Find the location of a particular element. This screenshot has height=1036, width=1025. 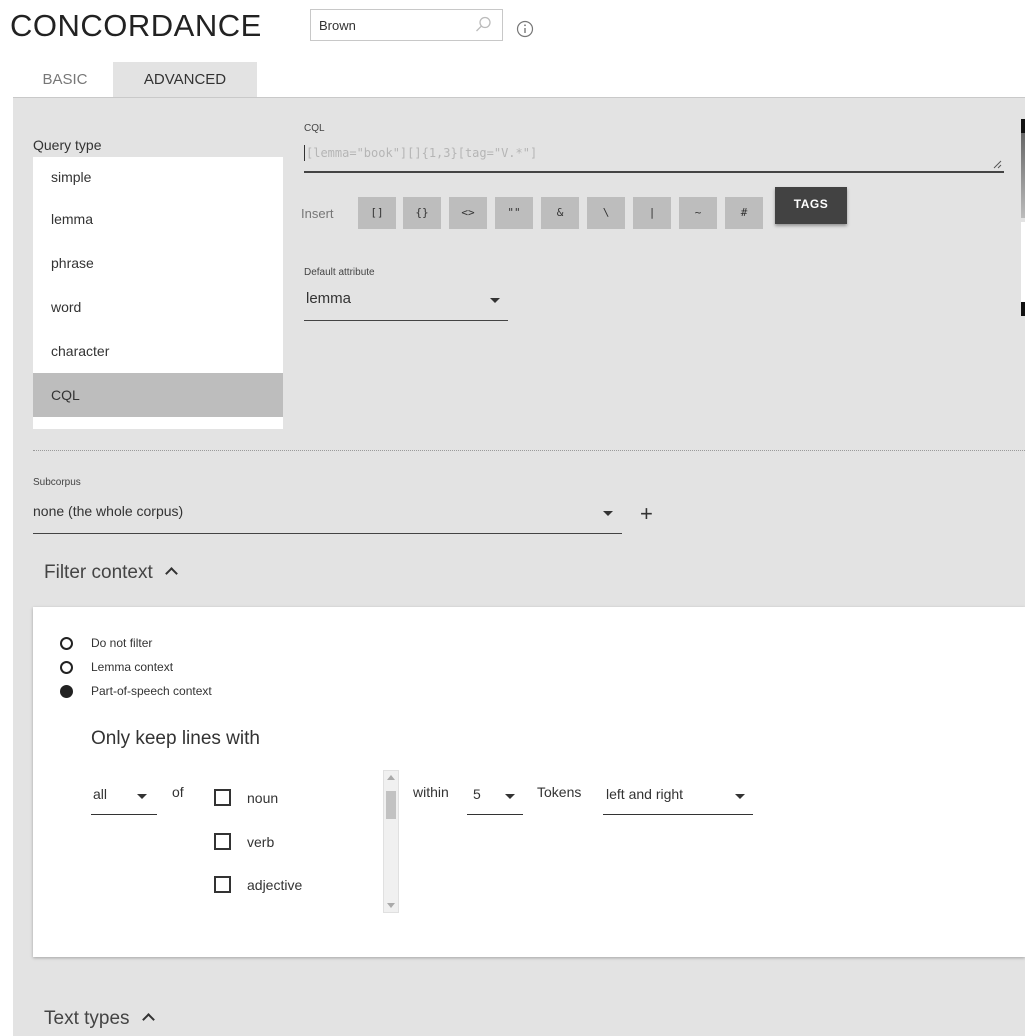

text-types-toggle: Text types is located at coordinates (99, 1019).